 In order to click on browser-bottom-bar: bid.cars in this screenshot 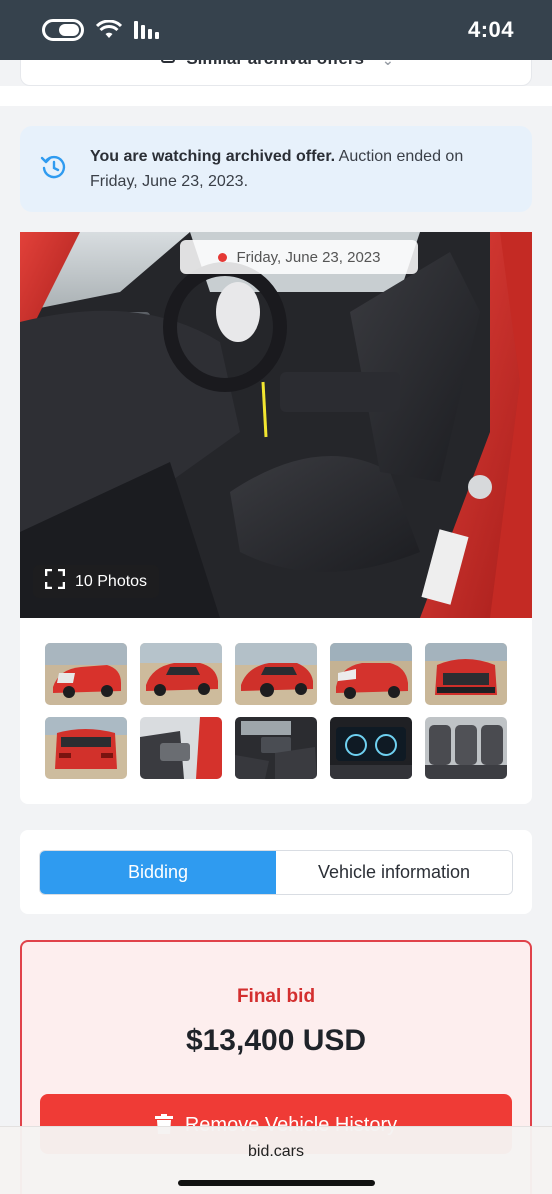, I will do `click(276, 1160)`.